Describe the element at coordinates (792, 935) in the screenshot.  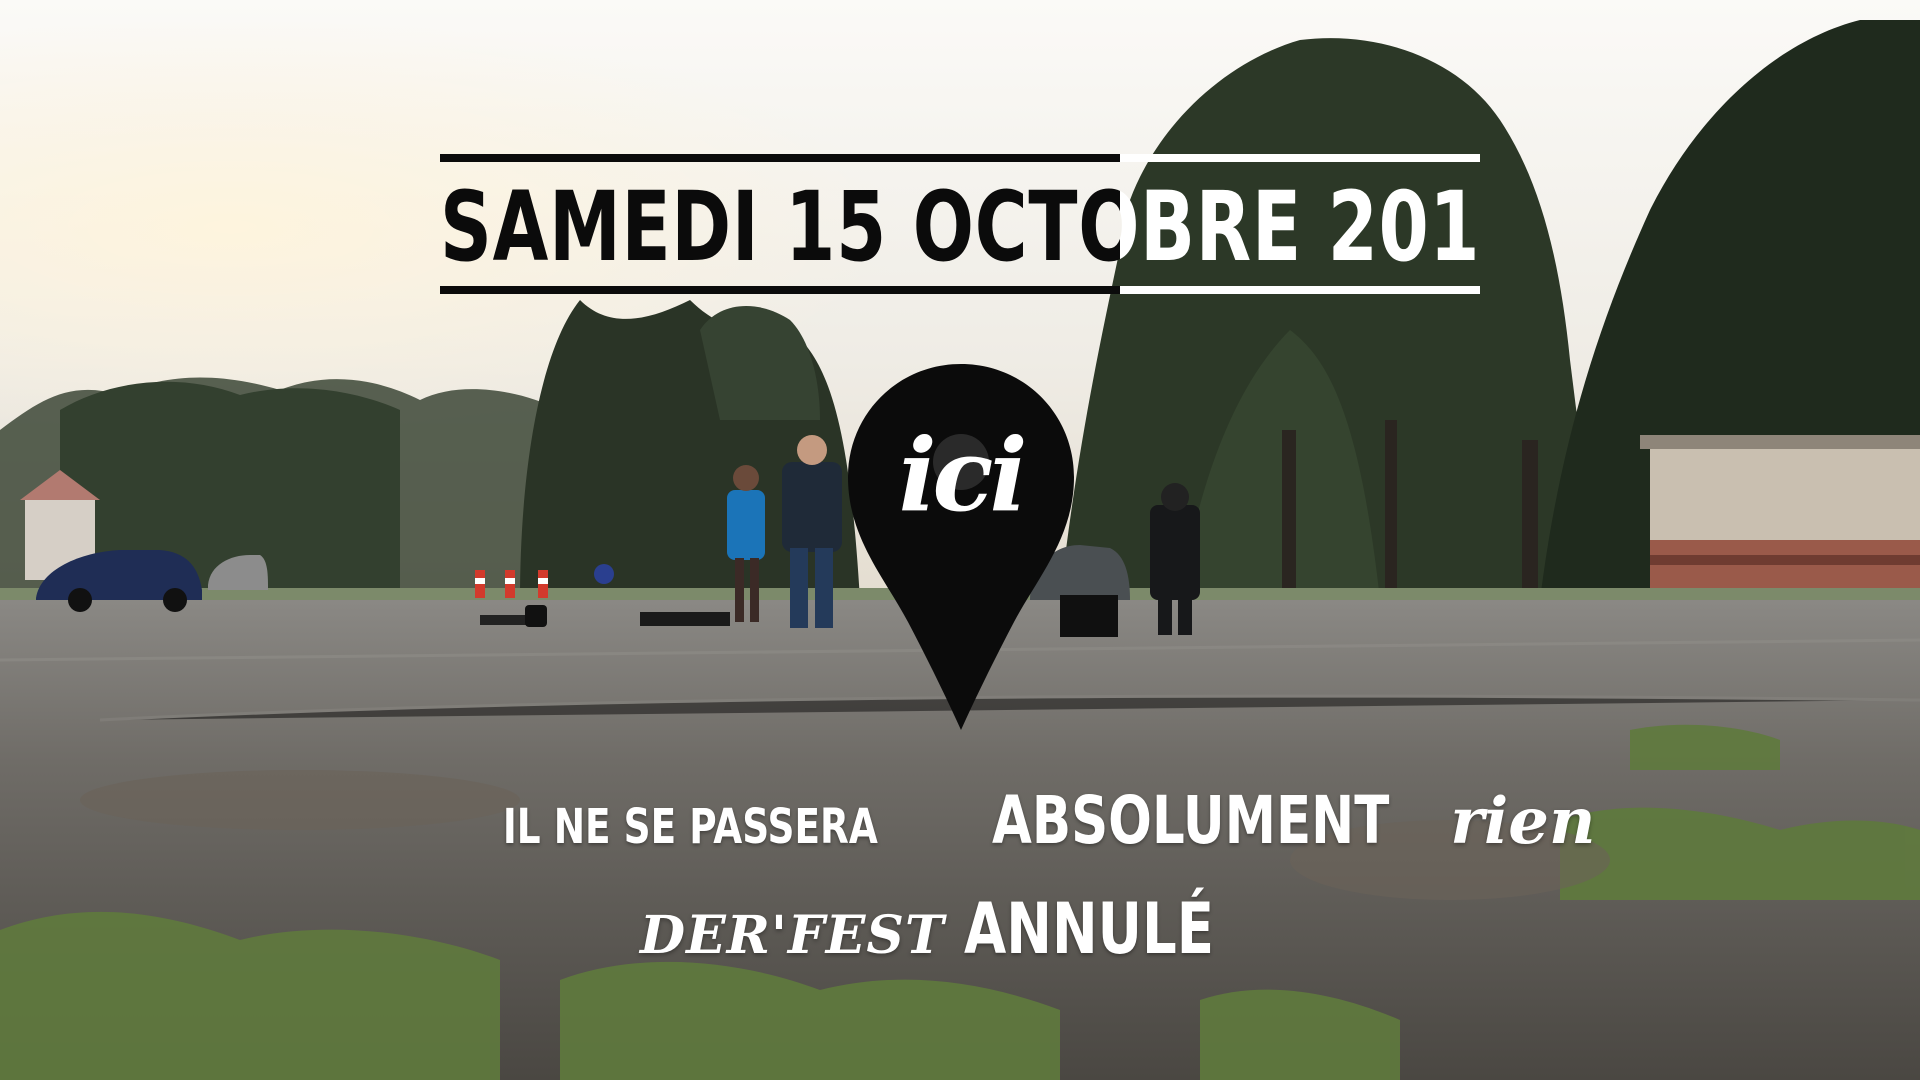
I see `subline-event-name: DER'FEST` at that location.